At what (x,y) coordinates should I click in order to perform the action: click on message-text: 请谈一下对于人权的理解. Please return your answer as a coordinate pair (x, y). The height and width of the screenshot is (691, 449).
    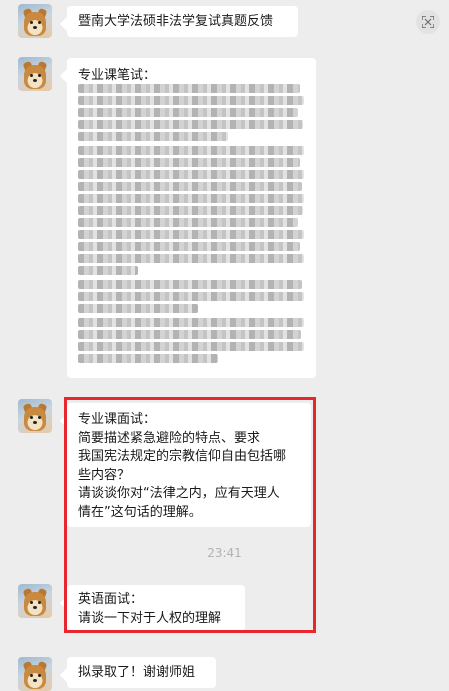
    Looking at the image, I should click on (150, 618).